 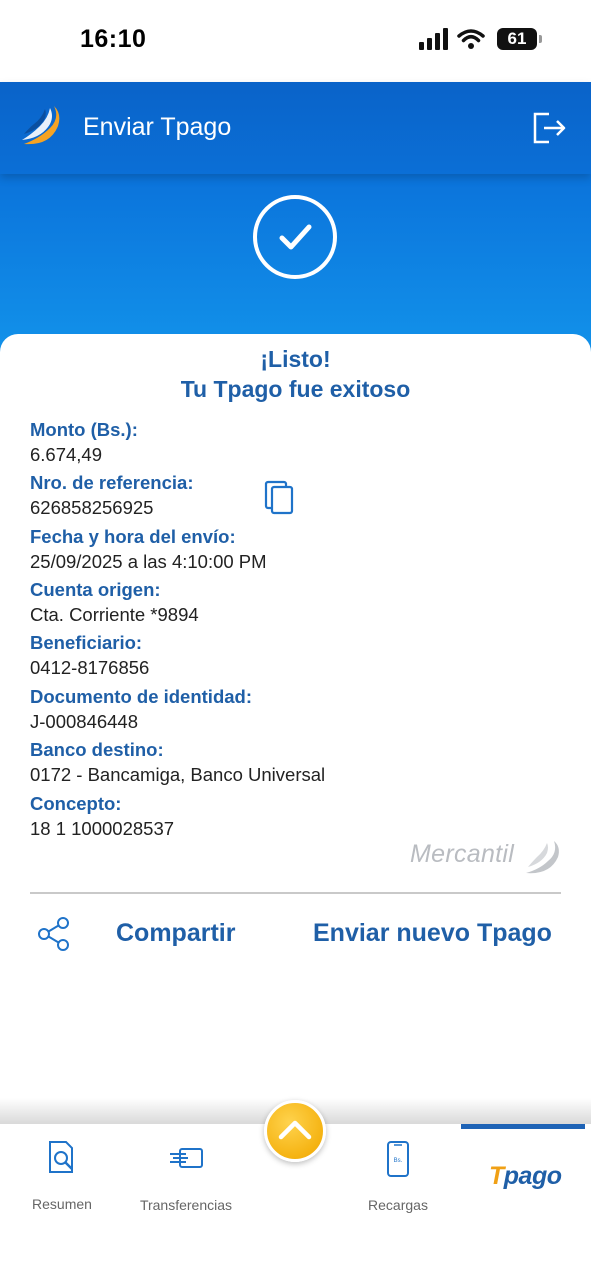 I want to click on datetime-value: 25/09/2025 a las 4:10:00 PM, so click(x=148, y=561).